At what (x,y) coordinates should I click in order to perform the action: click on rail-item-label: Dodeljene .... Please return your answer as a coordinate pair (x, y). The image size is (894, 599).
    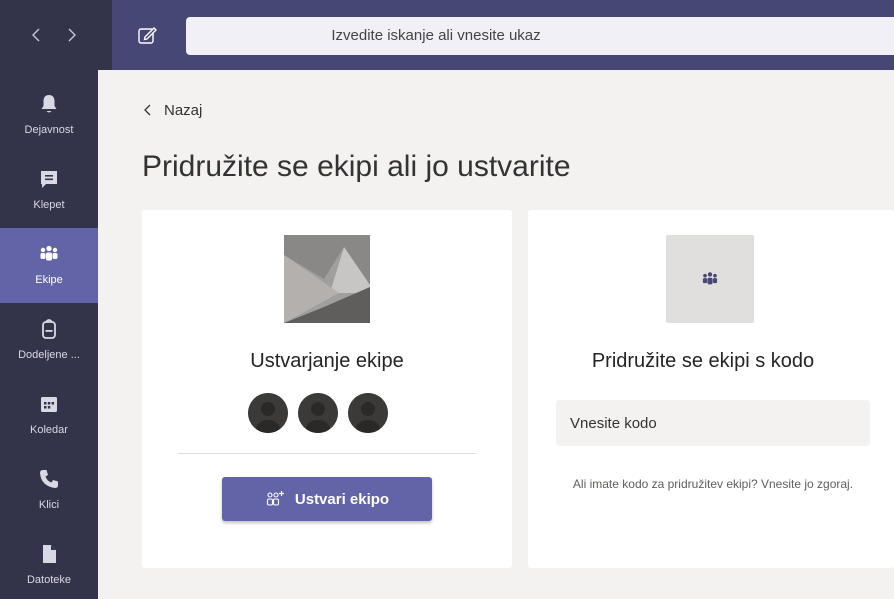
    Looking at the image, I should click on (49, 355).